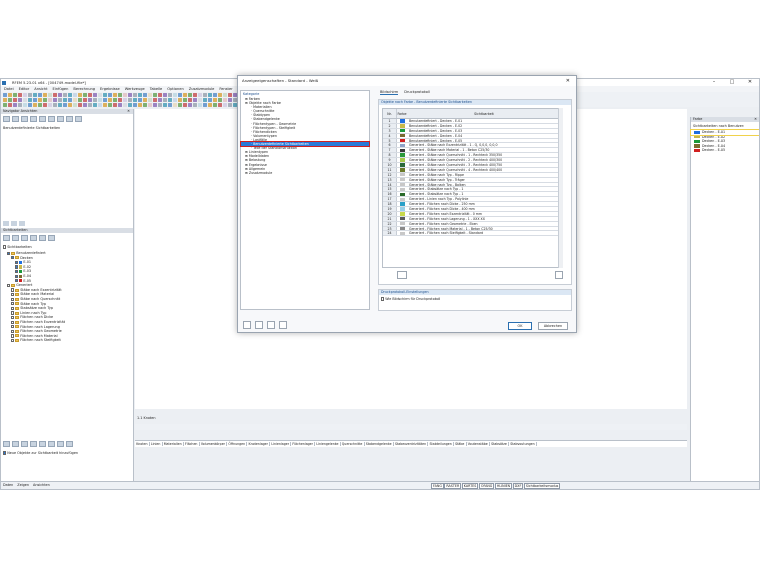  Describe the element at coordinates (61, 89) in the screenshot. I see `menu-item: Einfügen` at that location.